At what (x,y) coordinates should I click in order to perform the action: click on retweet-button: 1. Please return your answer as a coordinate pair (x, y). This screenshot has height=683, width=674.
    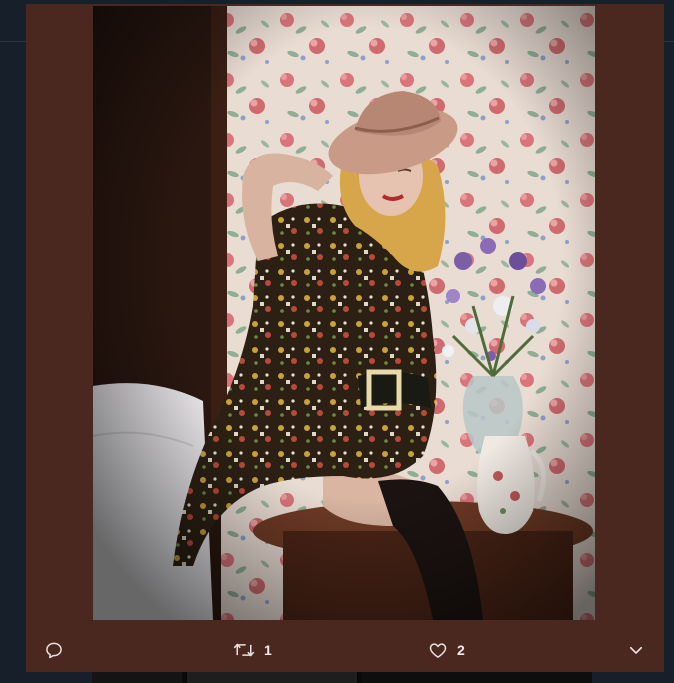
    Looking at the image, I should click on (252, 650).